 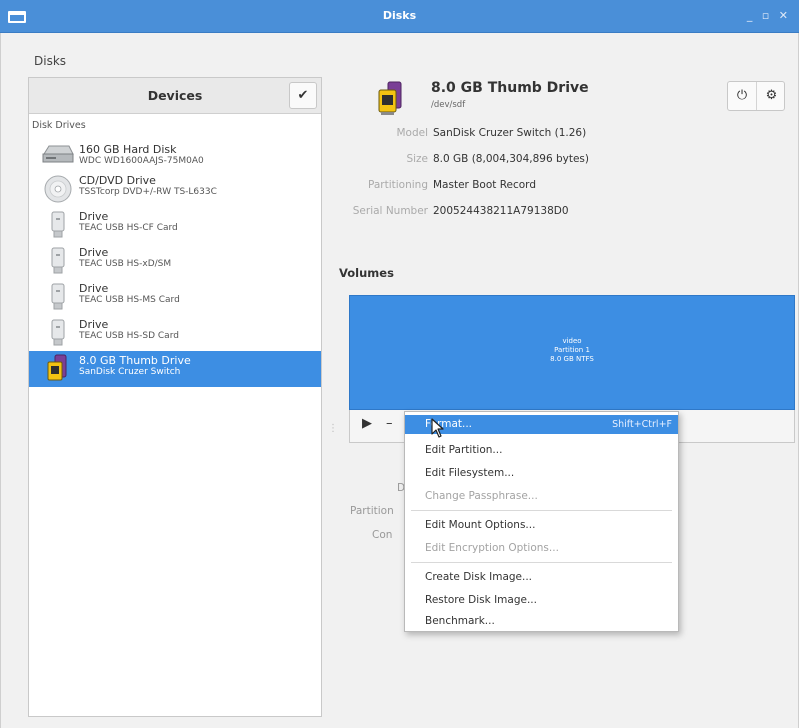 I want to click on optical-disc-icon, so click(x=58, y=189).